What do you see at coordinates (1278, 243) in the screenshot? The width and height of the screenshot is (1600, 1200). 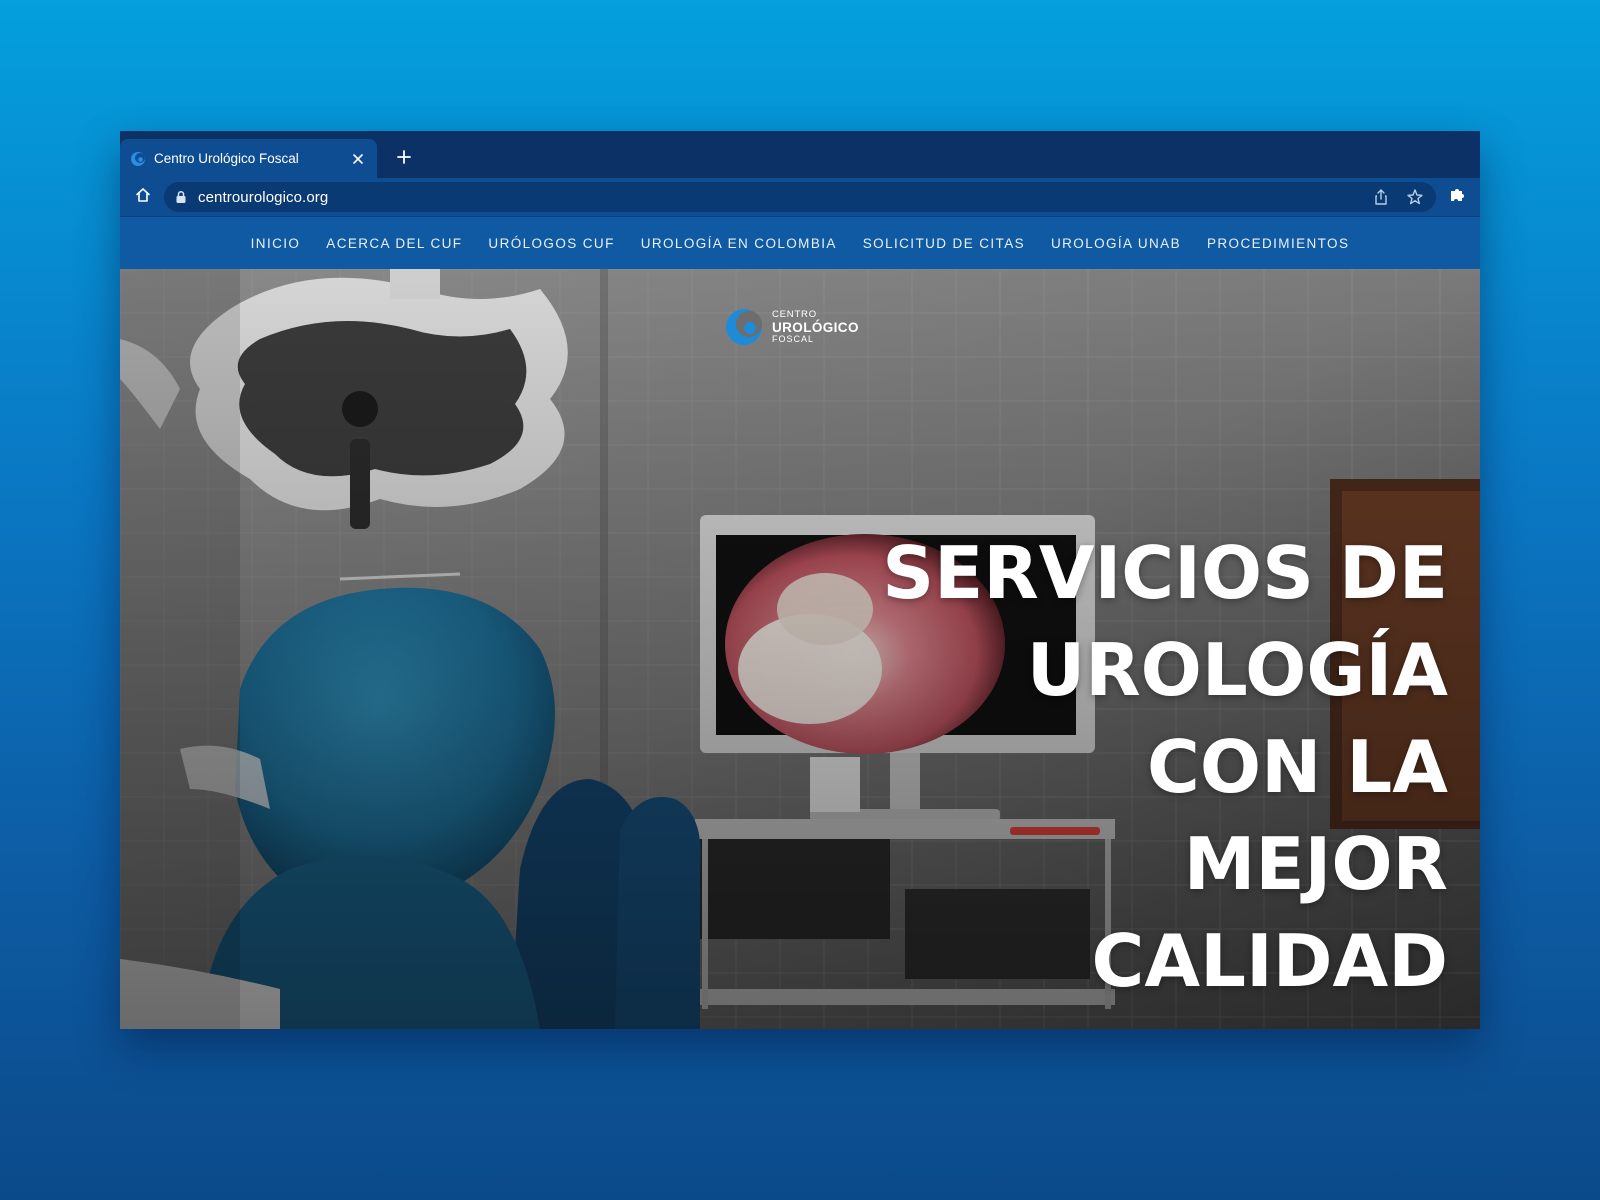 I see `nav-item-procedimientos: PROCEDIMIENTOS` at bounding box center [1278, 243].